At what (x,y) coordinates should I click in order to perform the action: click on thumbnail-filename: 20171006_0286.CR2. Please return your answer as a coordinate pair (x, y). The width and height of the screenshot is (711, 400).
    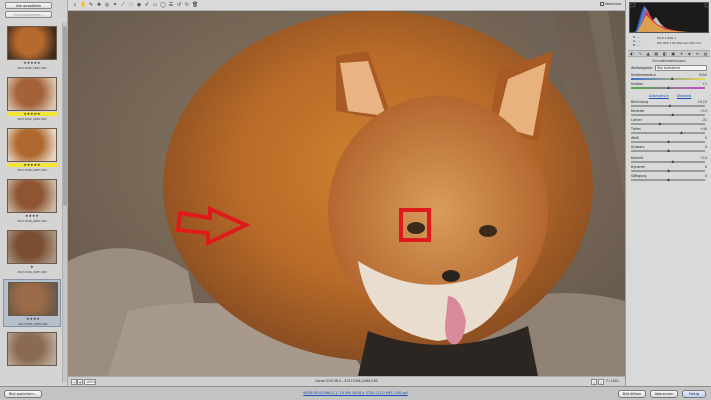
    Looking at the image, I should click on (33, 324).